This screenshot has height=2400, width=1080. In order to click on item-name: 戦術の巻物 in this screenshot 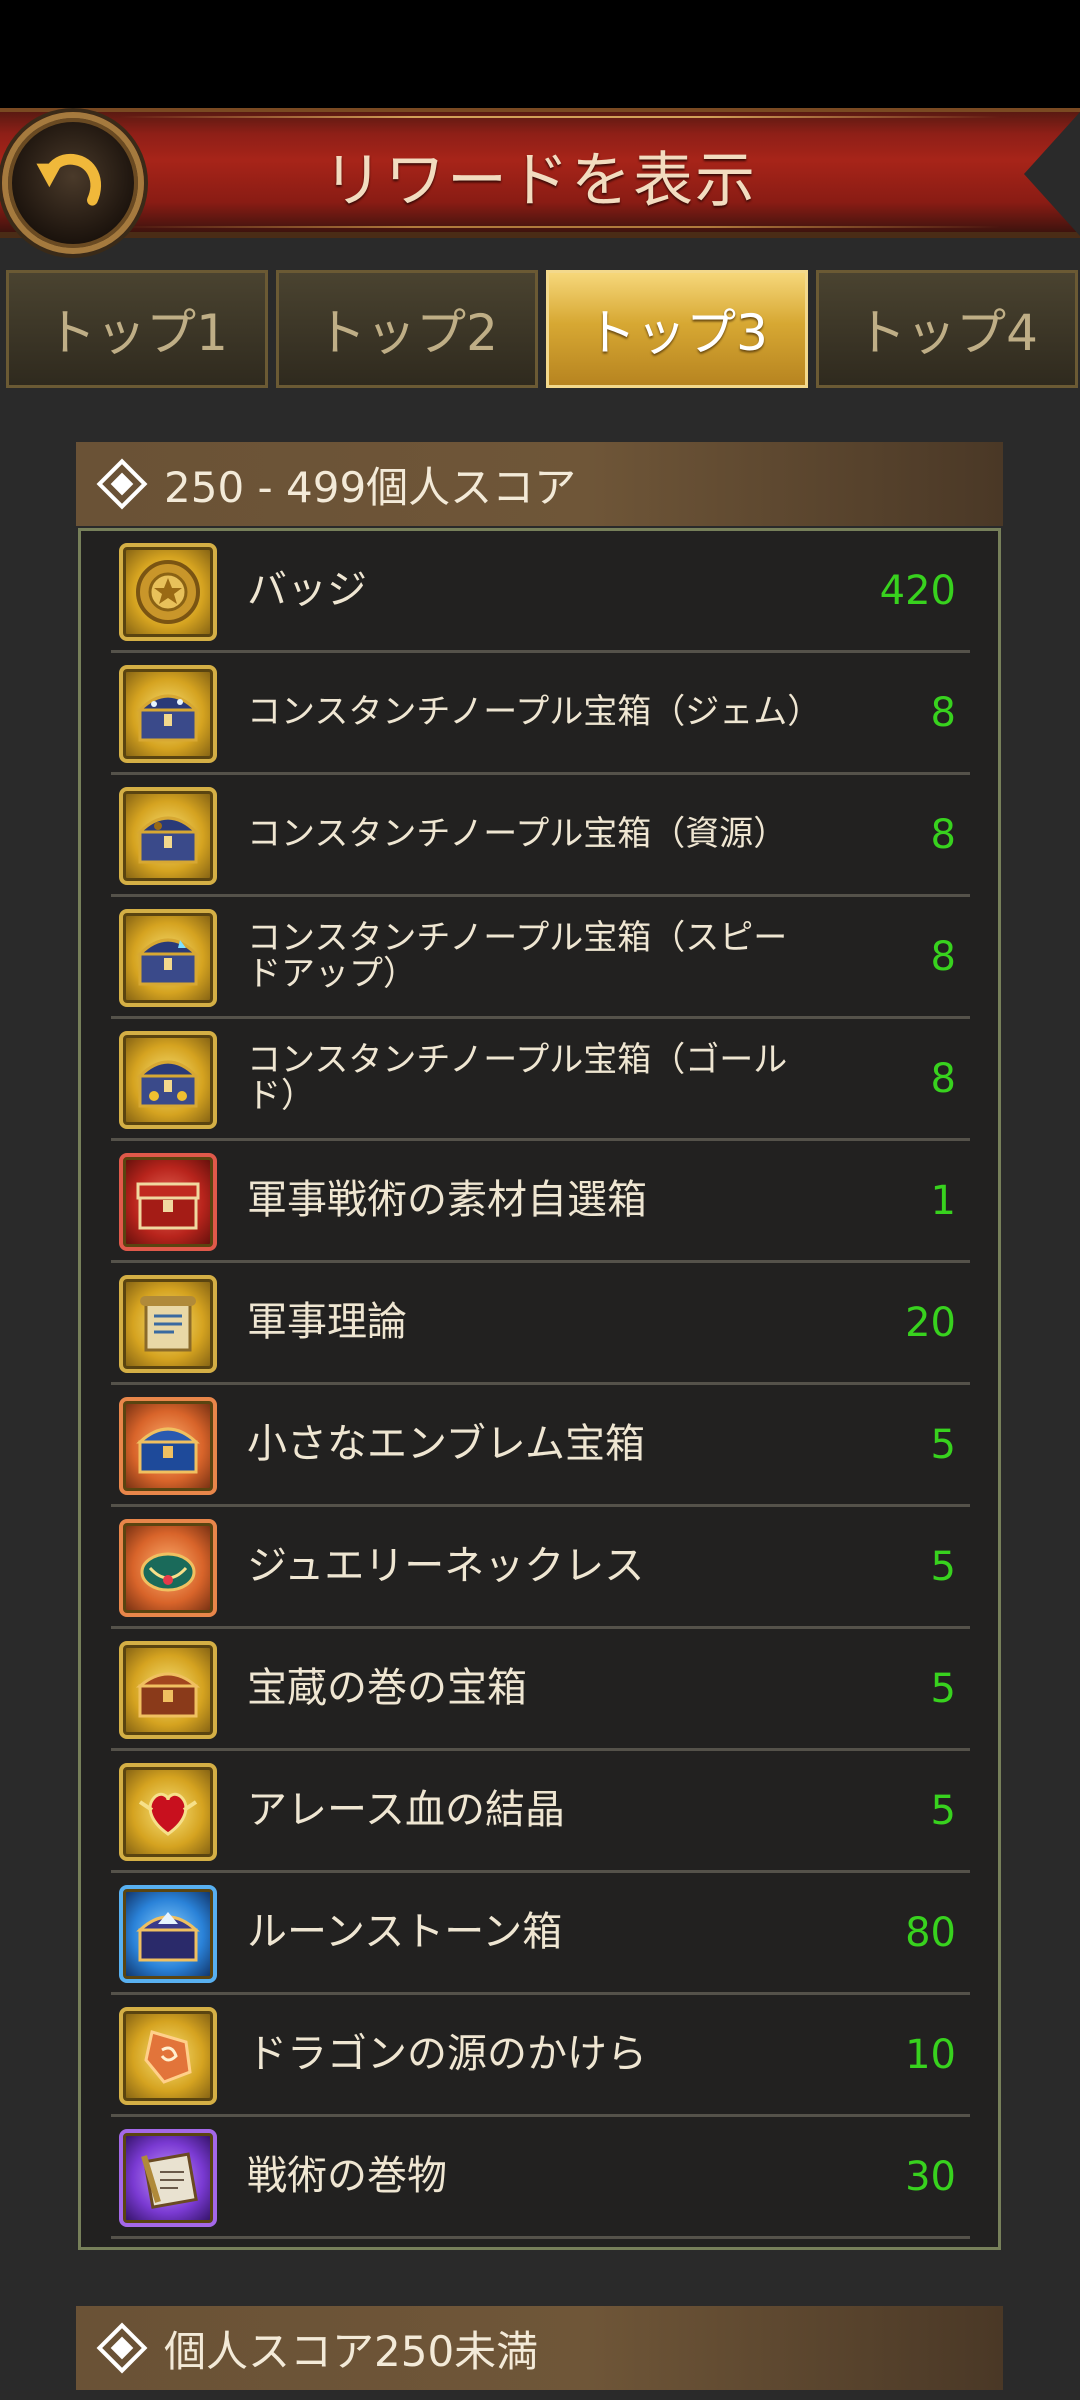, I will do `click(347, 2176)`.